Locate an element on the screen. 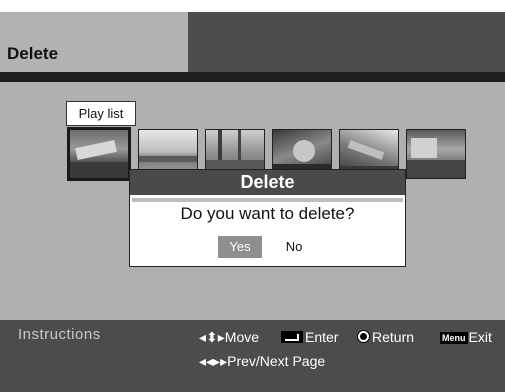 Image resolution: width=505 pixels, height=392 pixels. page-title: Delete is located at coordinates (33, 53).